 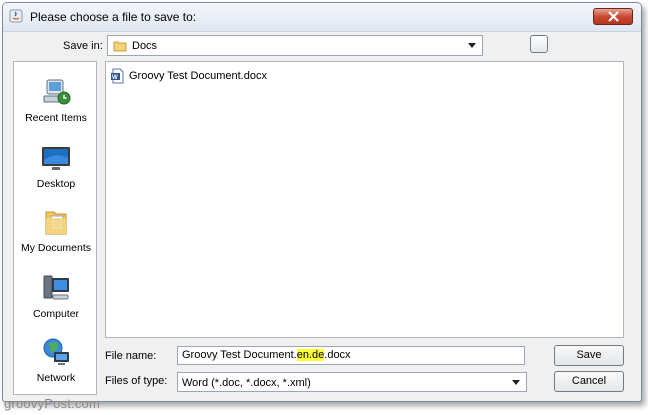 What do you see at coordinates (539, 44) in the screenshot?
I see `view-toggle-checkbox` at bounding box center [539, 44].